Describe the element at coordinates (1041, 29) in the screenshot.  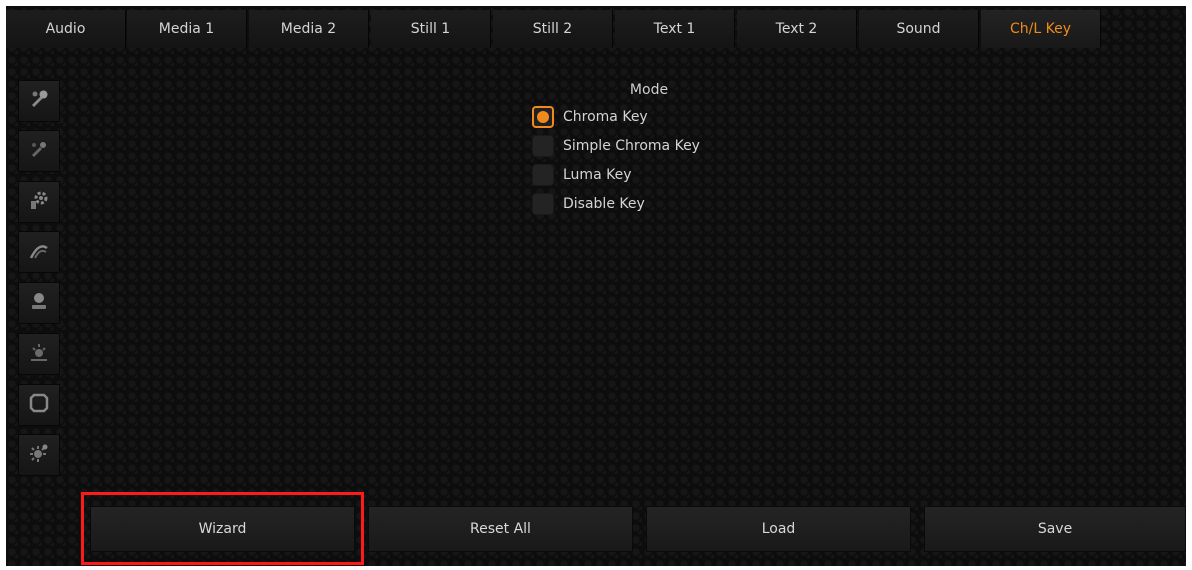
I see `tab-chroma-luma-key: Ch/L Key` at that location.